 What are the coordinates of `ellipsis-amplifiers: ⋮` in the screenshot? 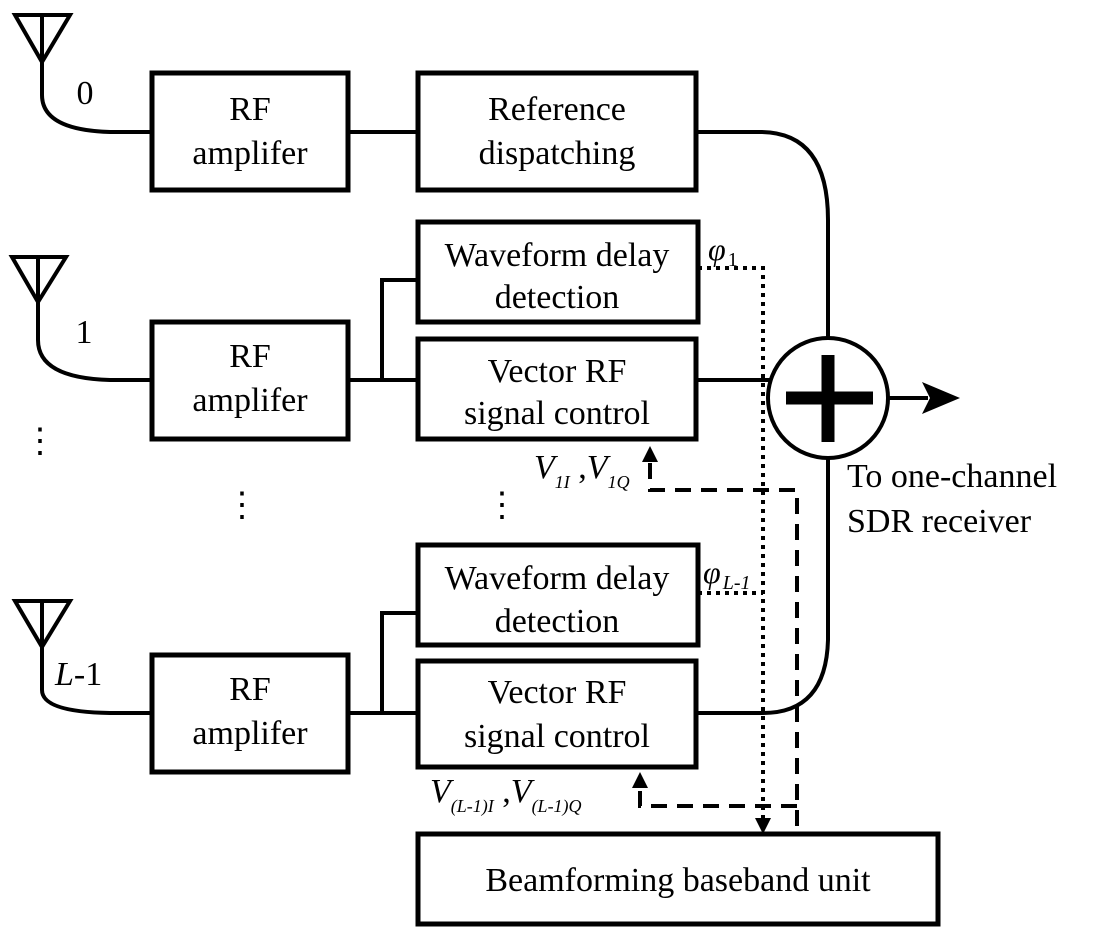 It's located at (242, 505).